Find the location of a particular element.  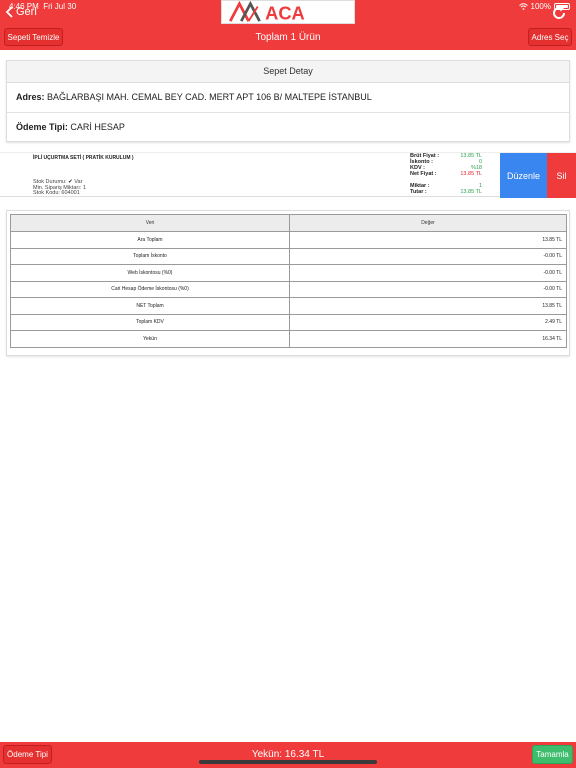

complete-order-button: Tamamla is located at coordinates (552, 754).